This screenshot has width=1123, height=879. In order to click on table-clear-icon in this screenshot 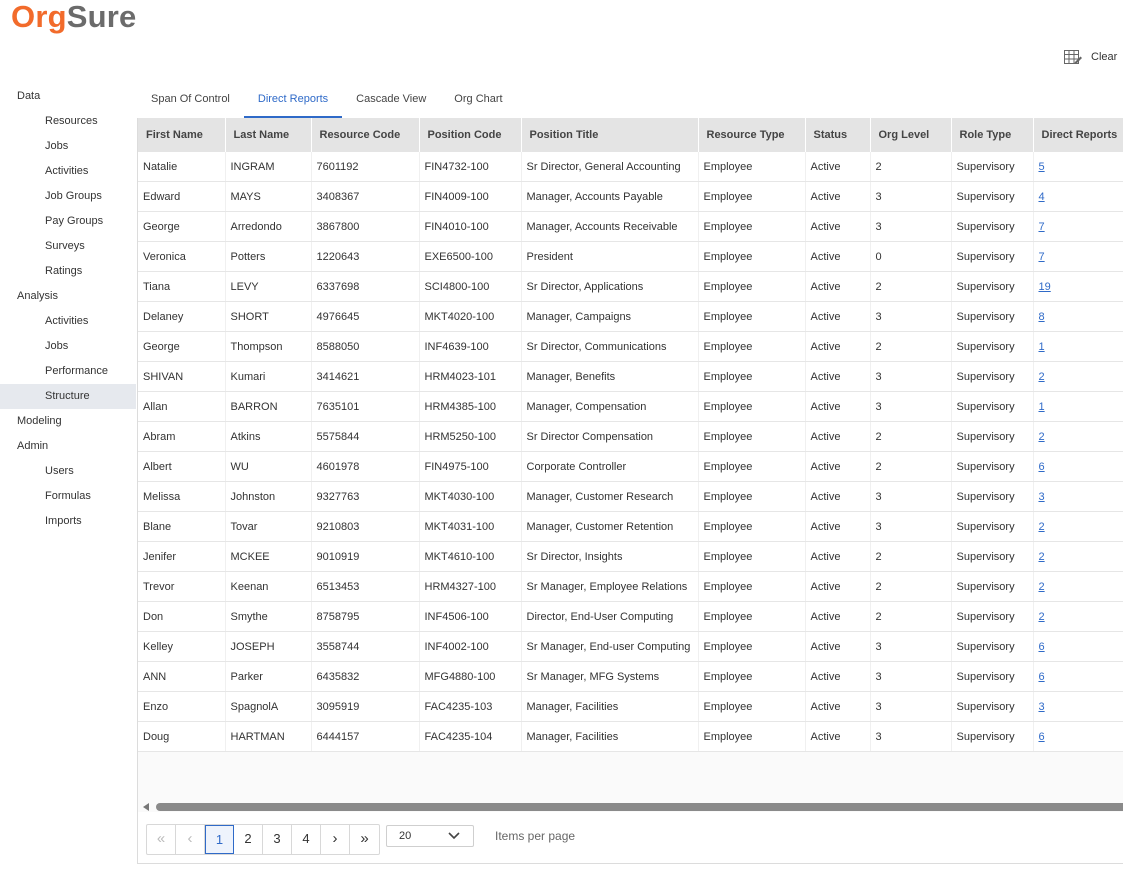, I will do `click(1073, 56)`.